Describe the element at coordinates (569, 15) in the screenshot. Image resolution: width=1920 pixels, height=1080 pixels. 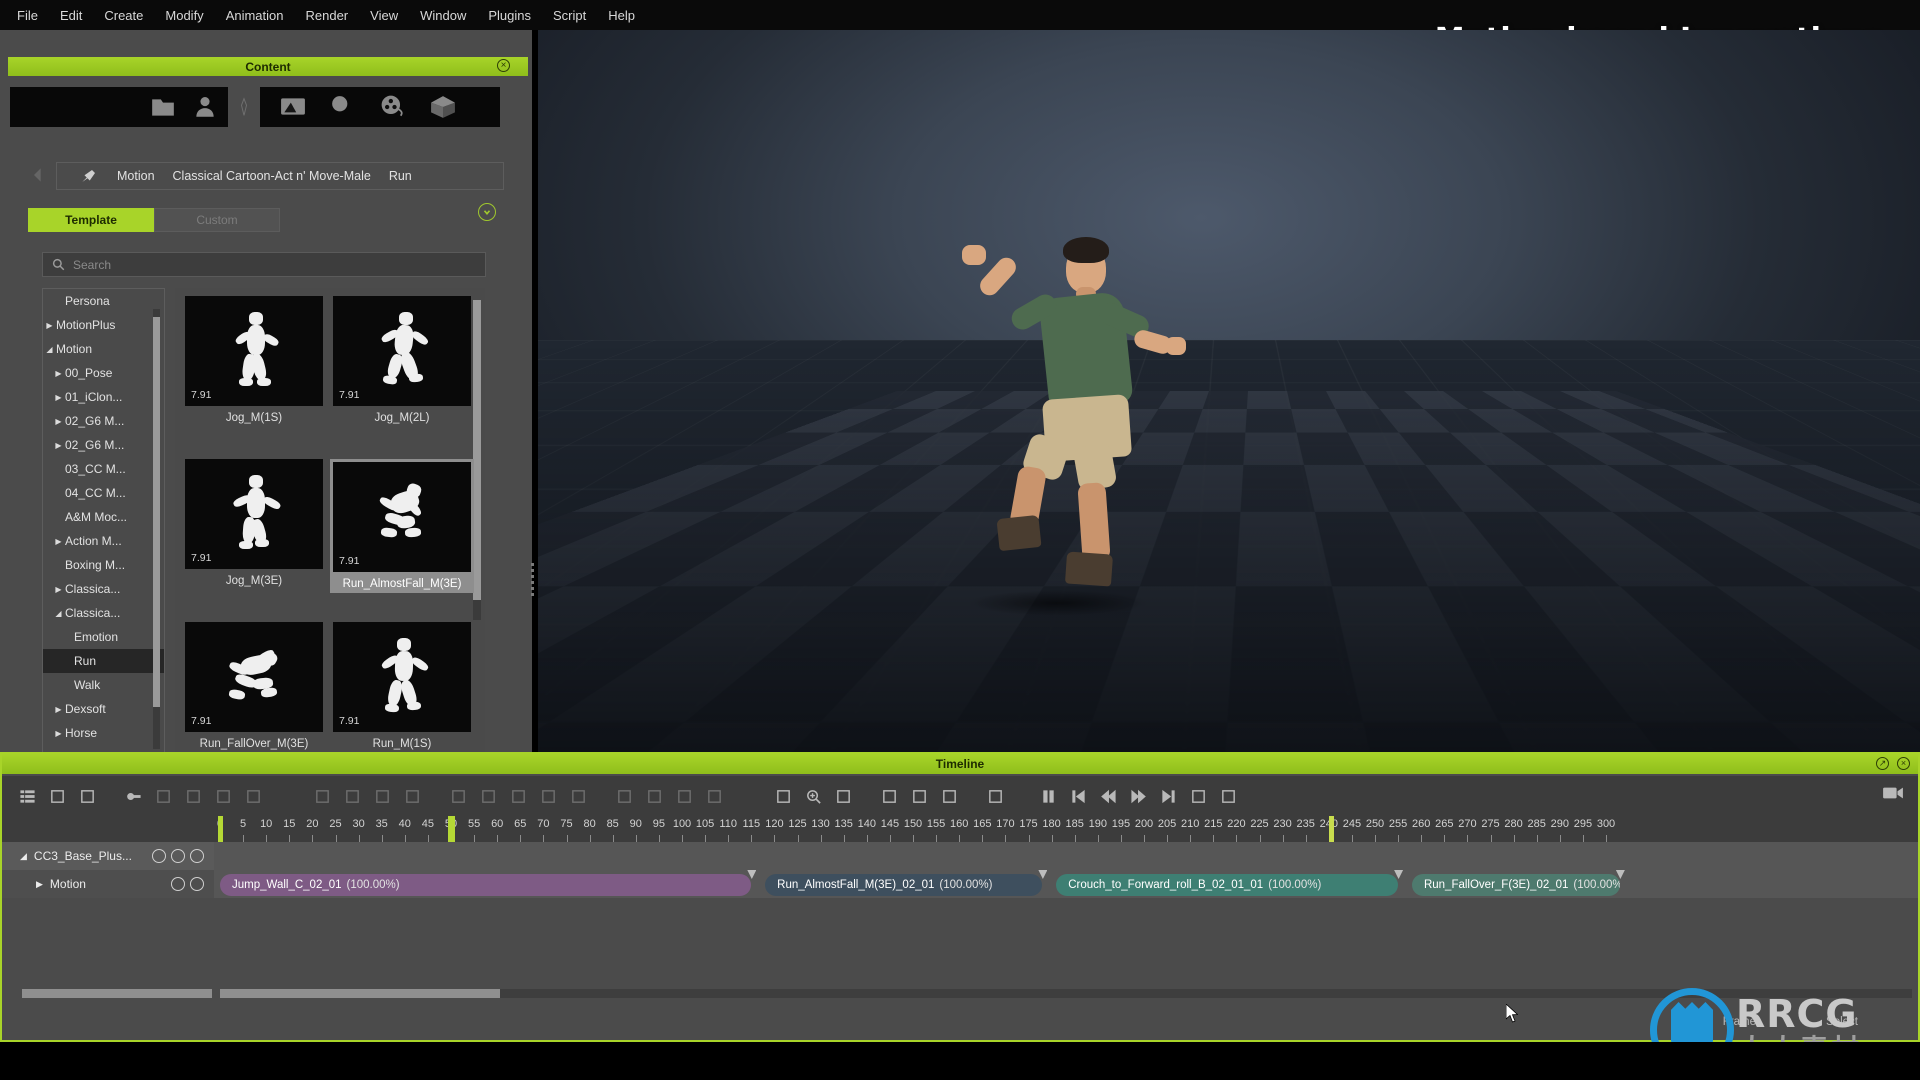
I see `menu-item-script: Script` at that location.